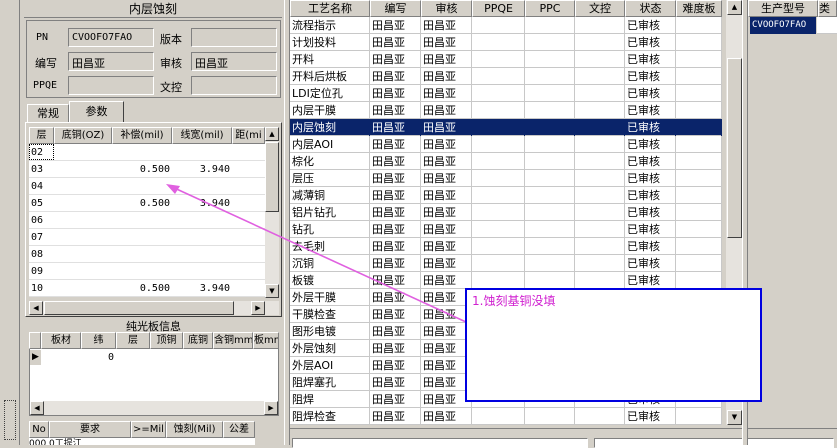 This screenshot has width=837, height=448. Describe the element at coordinates (613, 345) in the screenshot. I see `annotation-box: 1.蚀刻基铜没填` at that location.